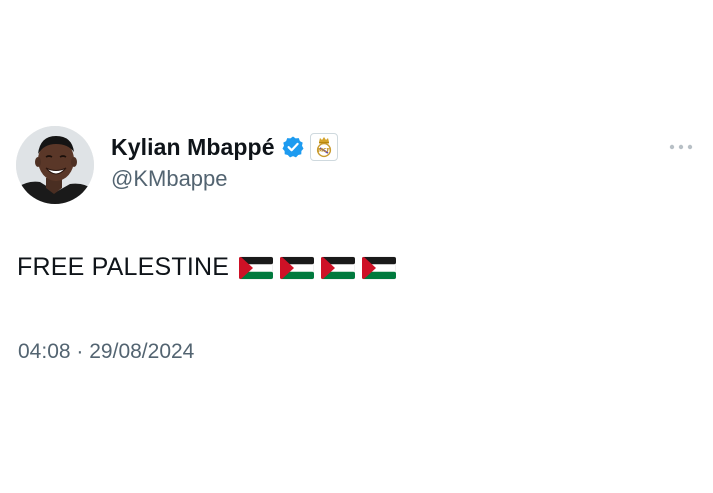 This screenshot has width=713, height=493. What do you see at coordinates (293, 147) in the screenshot?
I see `verified-badge-icon` at bounding box center [293, 147].